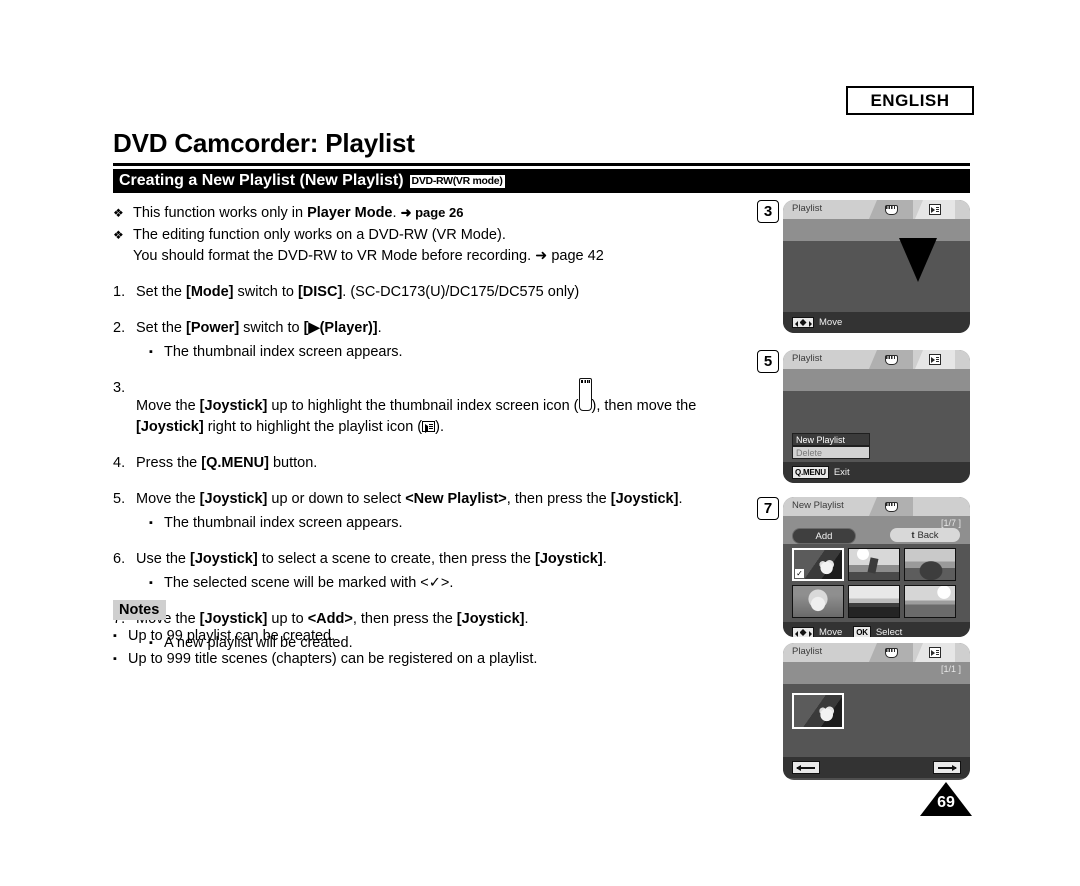  I want to click on thumbnail-lake-sunset, so click(874, 601).